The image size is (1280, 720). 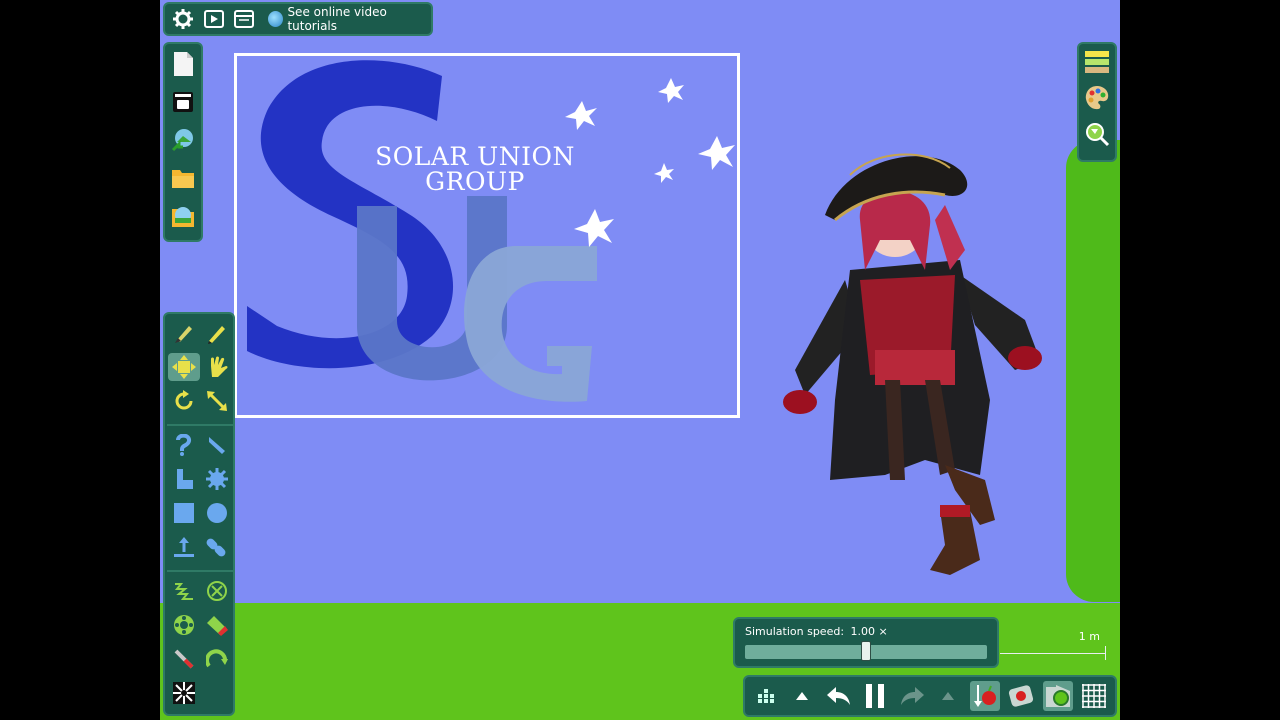 I want to click on rotate-icon, so click(x=184, y=401).